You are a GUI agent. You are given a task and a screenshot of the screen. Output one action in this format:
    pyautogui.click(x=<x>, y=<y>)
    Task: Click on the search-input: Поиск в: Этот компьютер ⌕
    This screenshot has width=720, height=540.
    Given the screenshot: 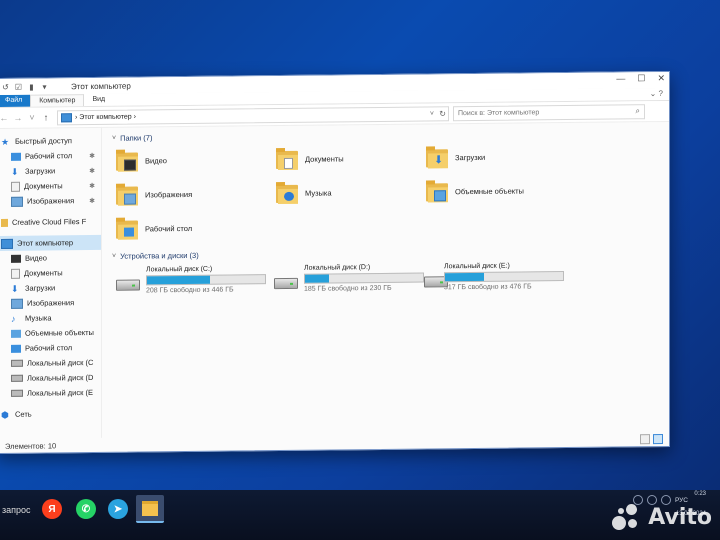 What is the action you would take?
    pyautogui.click(x=549, y=112)
    